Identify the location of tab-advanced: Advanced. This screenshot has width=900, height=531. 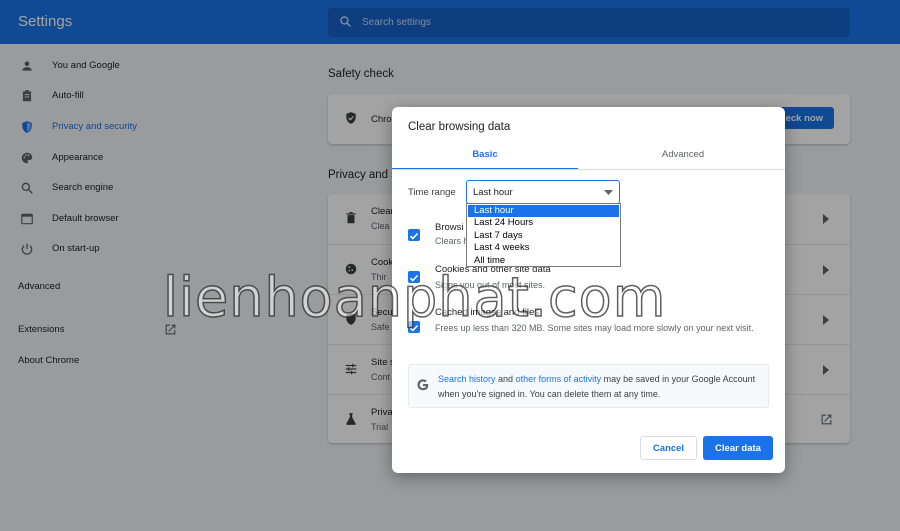
(683, 157).